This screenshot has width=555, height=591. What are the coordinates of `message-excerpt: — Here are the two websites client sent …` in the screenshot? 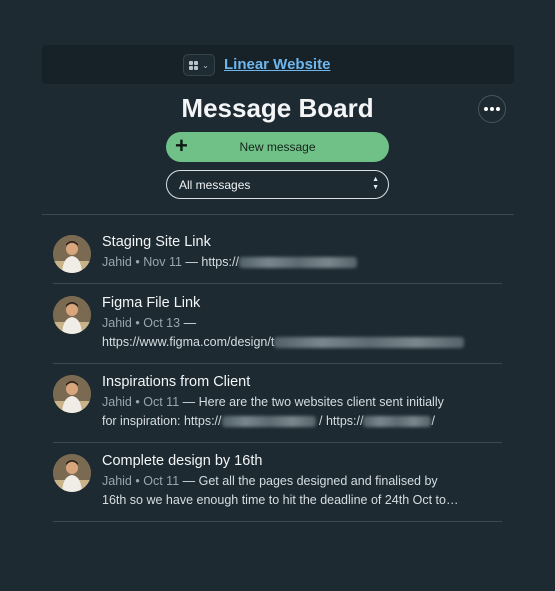 It's located at (313, 402).